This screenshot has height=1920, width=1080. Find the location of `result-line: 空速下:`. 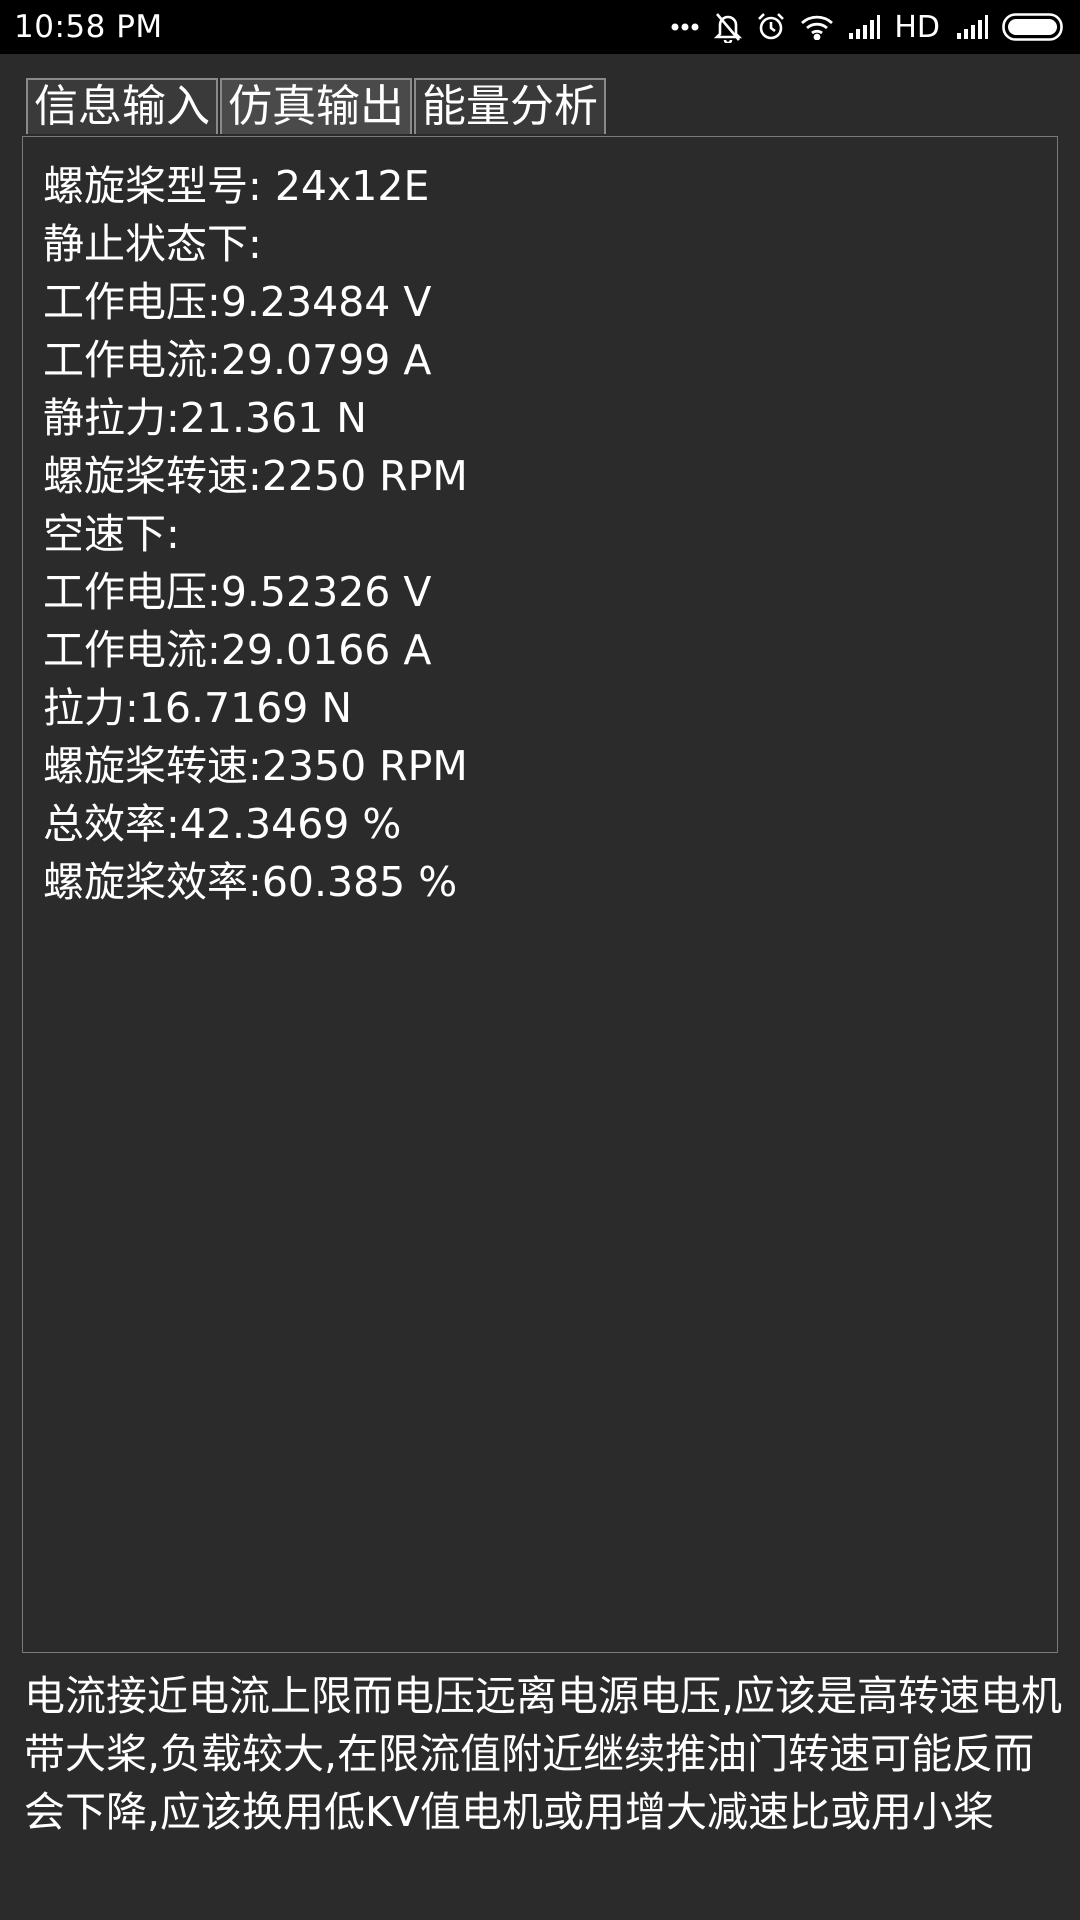

result-line: 空速下: is located at coordinates (111, 534).